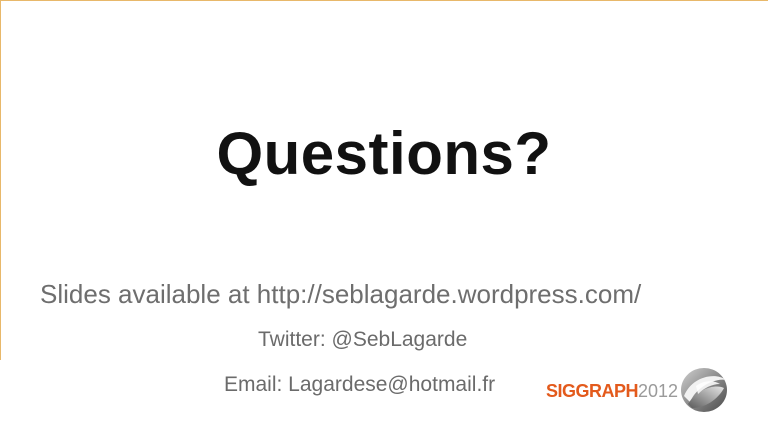  I want to click on slide-title: Questions?, so click(384, 153).